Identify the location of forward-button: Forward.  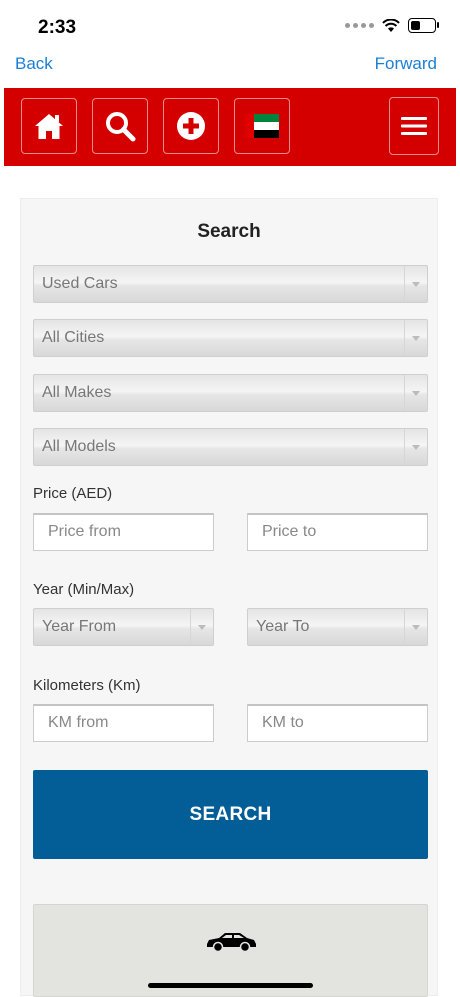
(406, 64).